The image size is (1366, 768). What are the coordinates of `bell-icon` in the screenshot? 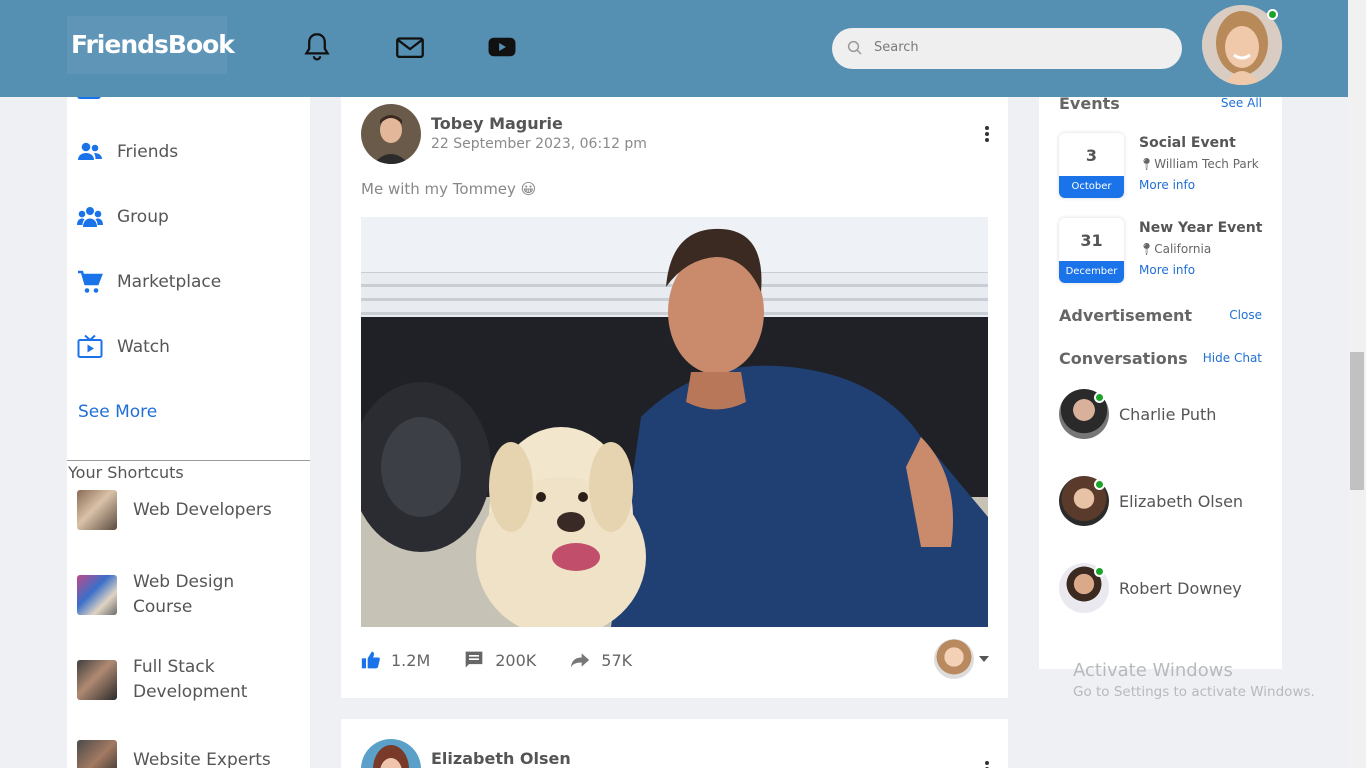 It's located at (317, 47).